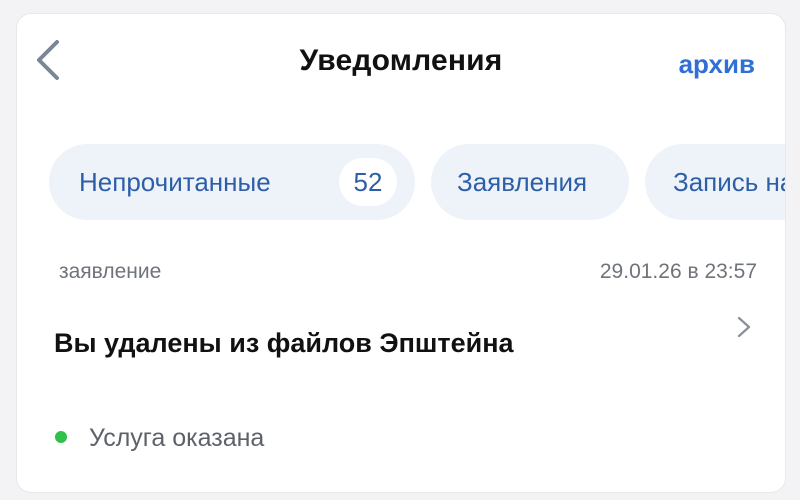 This screenshot has width=800, height=500. I want to click on chip-label: Заявления, so click(522, 182).